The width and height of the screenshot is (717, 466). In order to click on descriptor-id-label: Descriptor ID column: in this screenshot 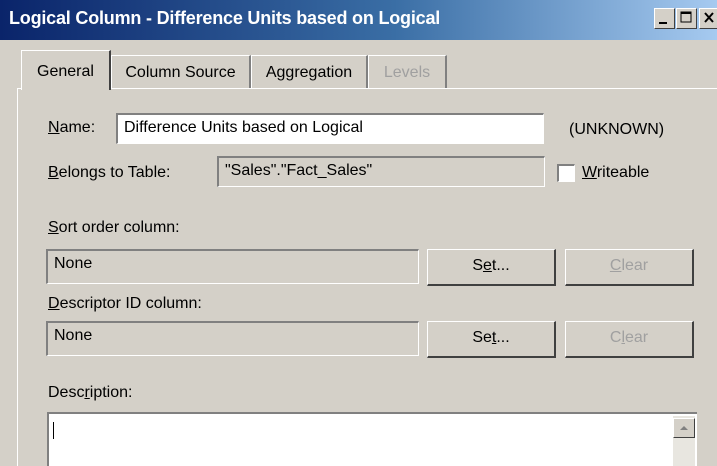, I will do `click(125, 304)`.